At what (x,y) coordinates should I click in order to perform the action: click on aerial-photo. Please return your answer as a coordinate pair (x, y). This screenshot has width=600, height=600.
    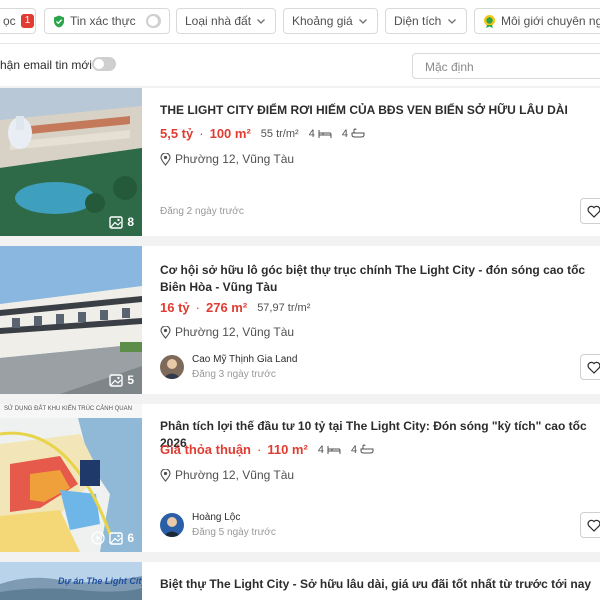
    Looking at the image, I should click on (71, 162).